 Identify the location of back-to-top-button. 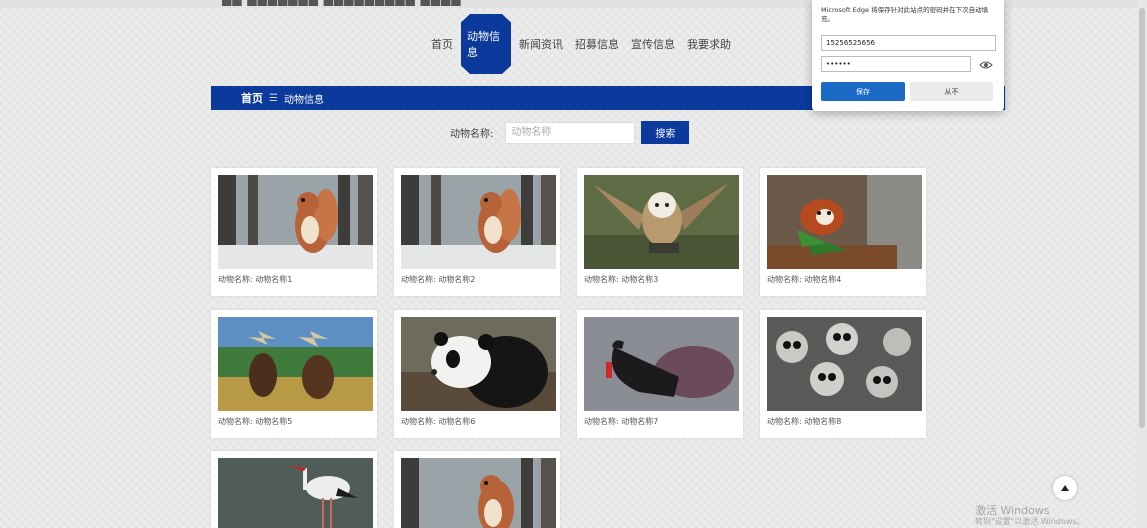
(1065, 488).